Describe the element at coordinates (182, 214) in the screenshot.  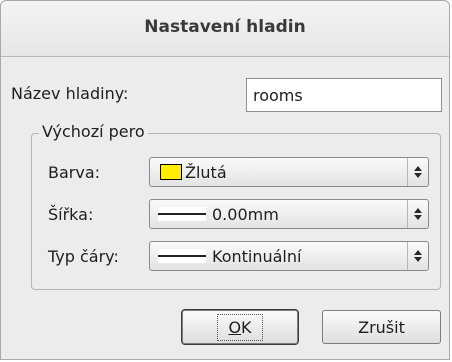
I see `line-width-sample-icon` at that location.